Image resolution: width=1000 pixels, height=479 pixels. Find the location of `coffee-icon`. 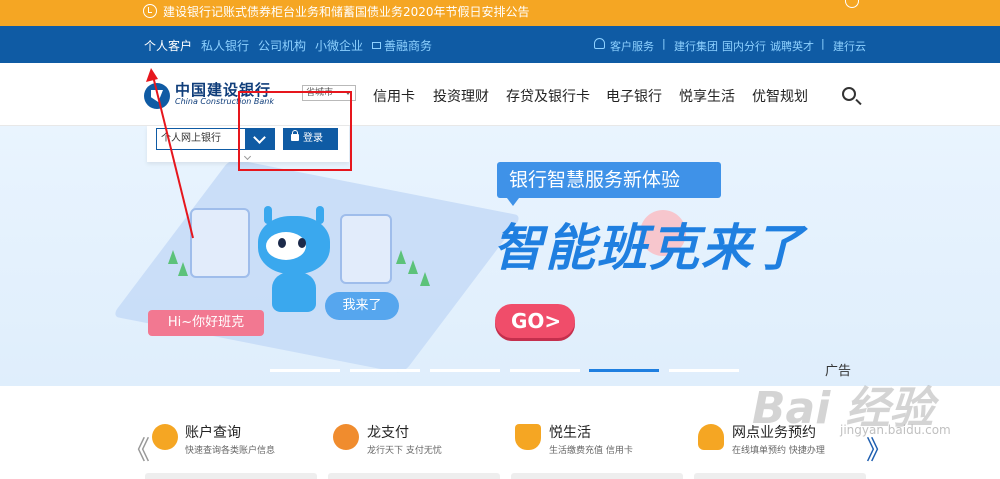

coffee-icon is located at coordinates (528, 437).